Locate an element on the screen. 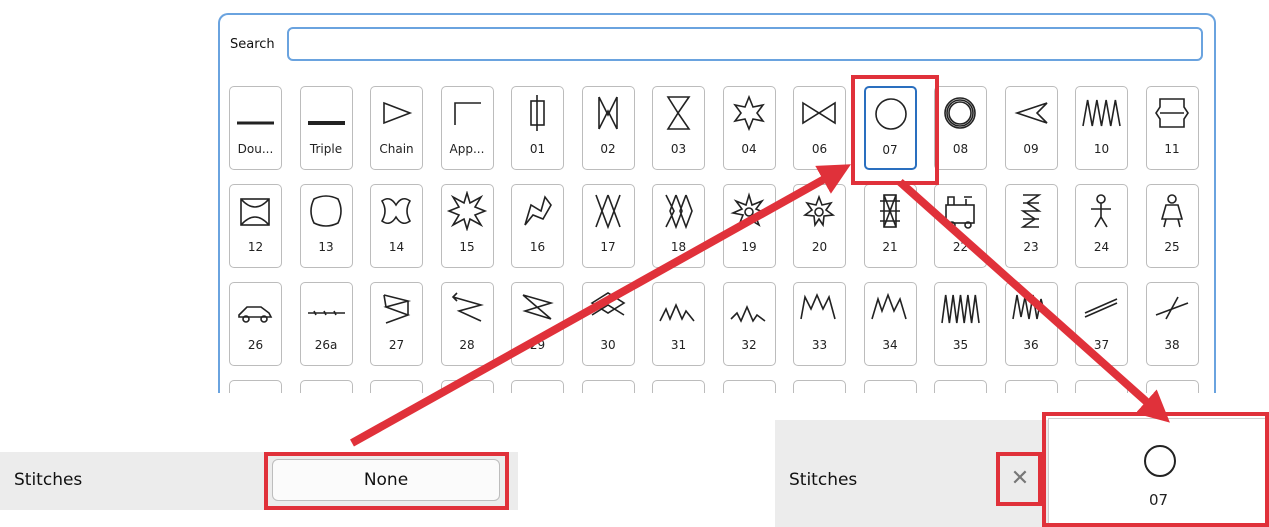 Image resolution: width=1269 pixels, height=527 pixels. stitch-tile-label: 28 is located at coordinates (467, 345).